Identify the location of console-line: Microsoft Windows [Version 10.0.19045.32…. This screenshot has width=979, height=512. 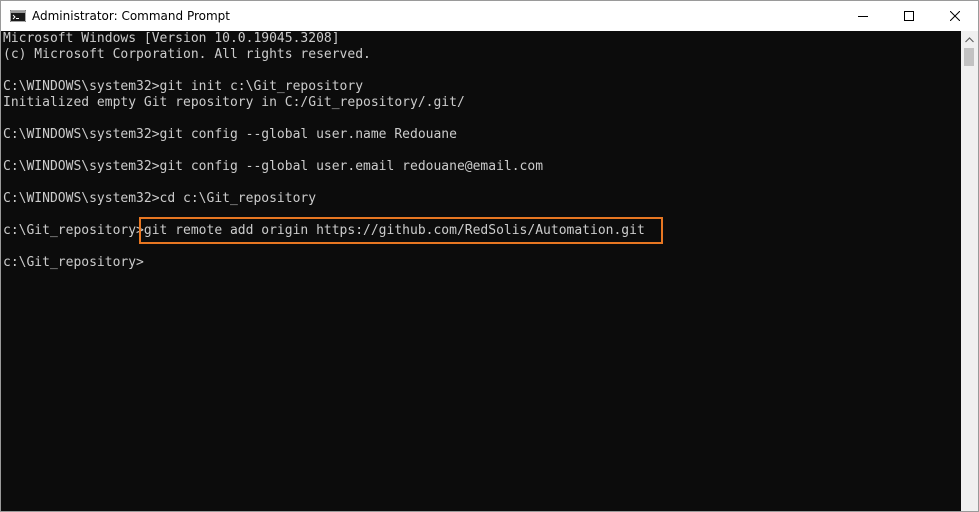
(171, 38).